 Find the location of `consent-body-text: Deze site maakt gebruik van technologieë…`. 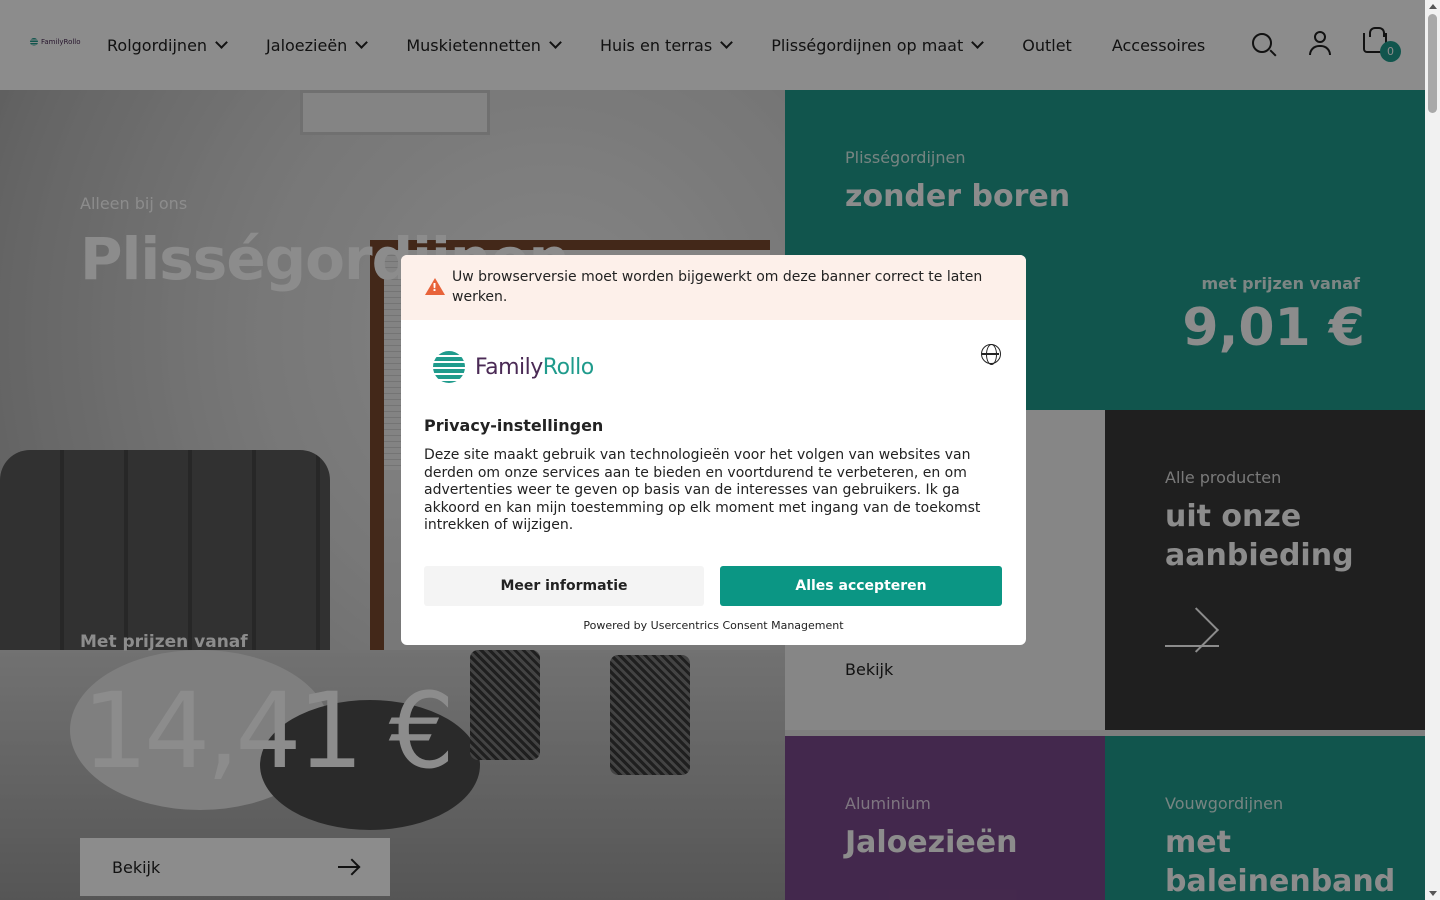

consent-body-text: Deze site maakt gebruik van technologieë… is located at coordinates (702, 490).